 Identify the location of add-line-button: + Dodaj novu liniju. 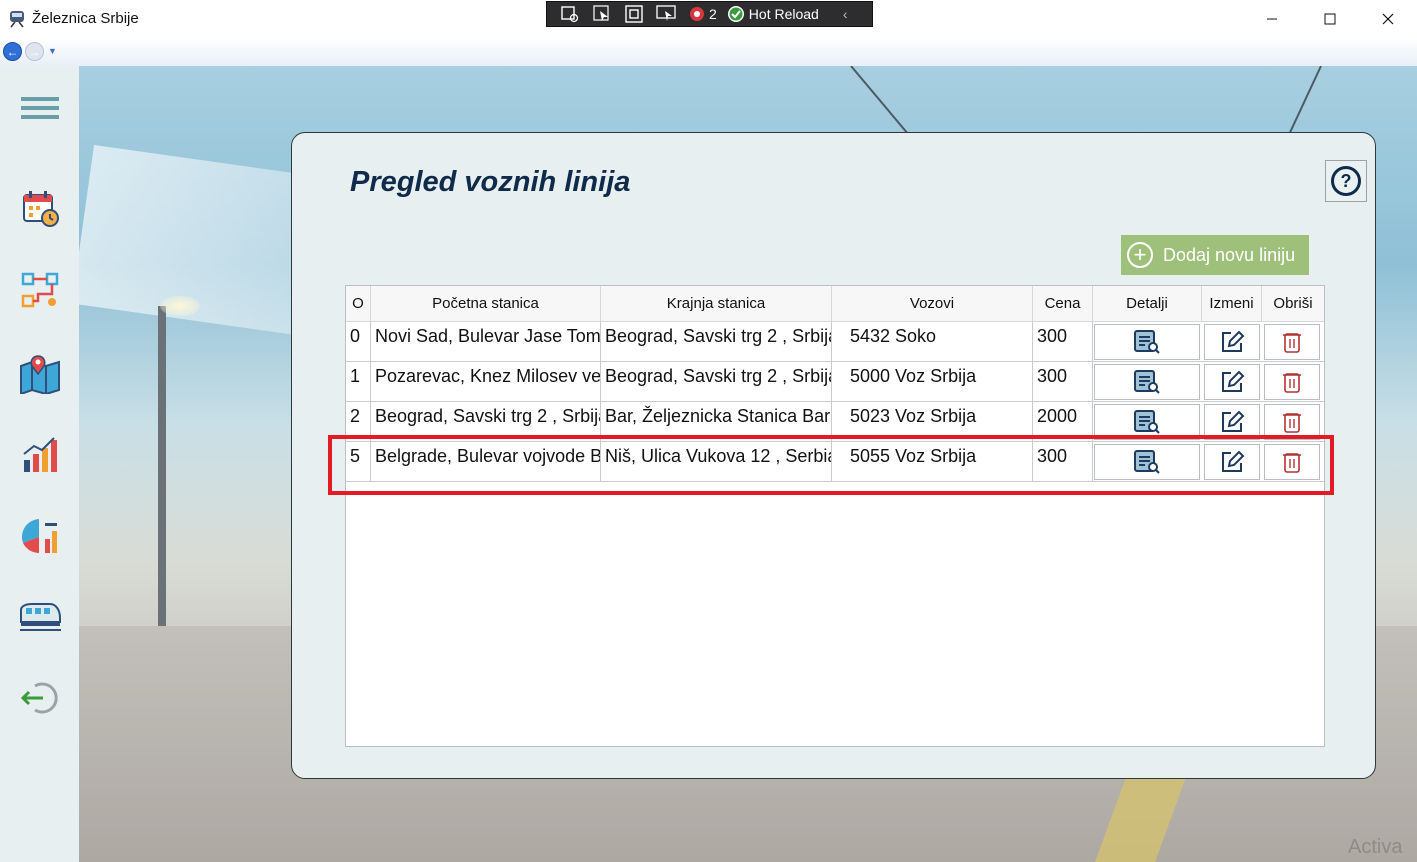
(1215, 255).